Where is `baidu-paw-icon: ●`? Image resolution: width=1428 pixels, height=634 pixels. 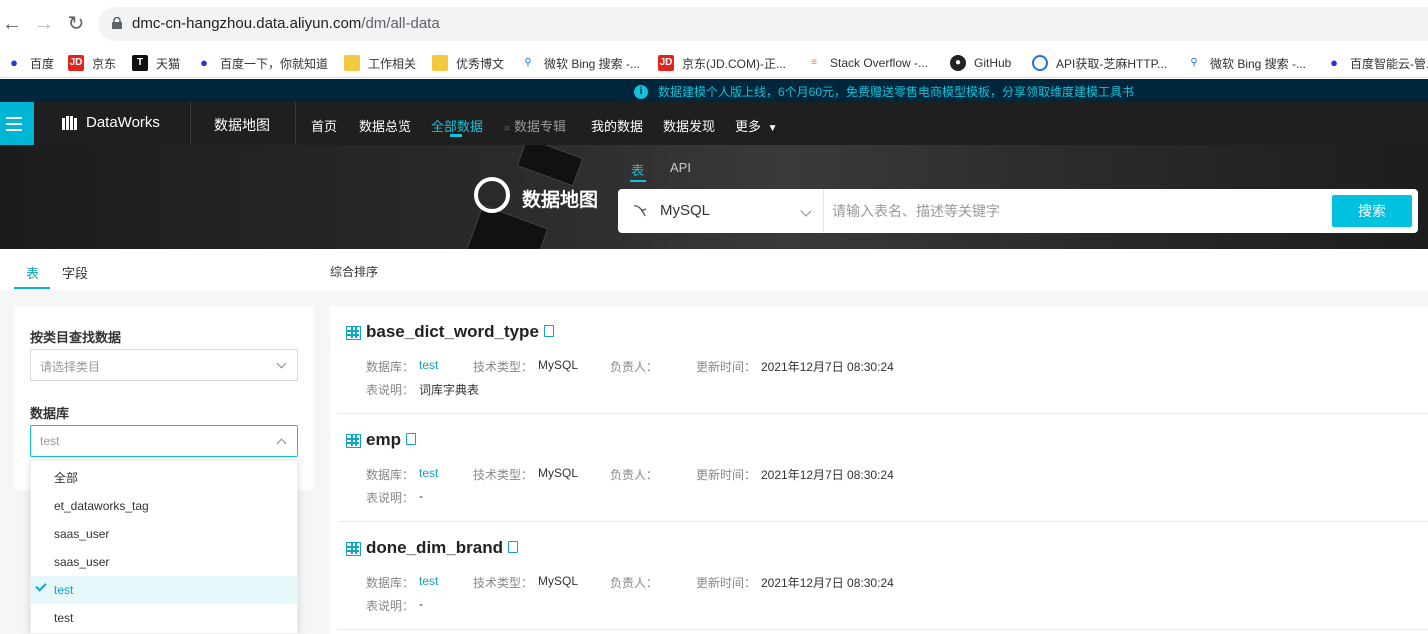
baidu-paw-icon: ● is located at coordinates (14, 62).